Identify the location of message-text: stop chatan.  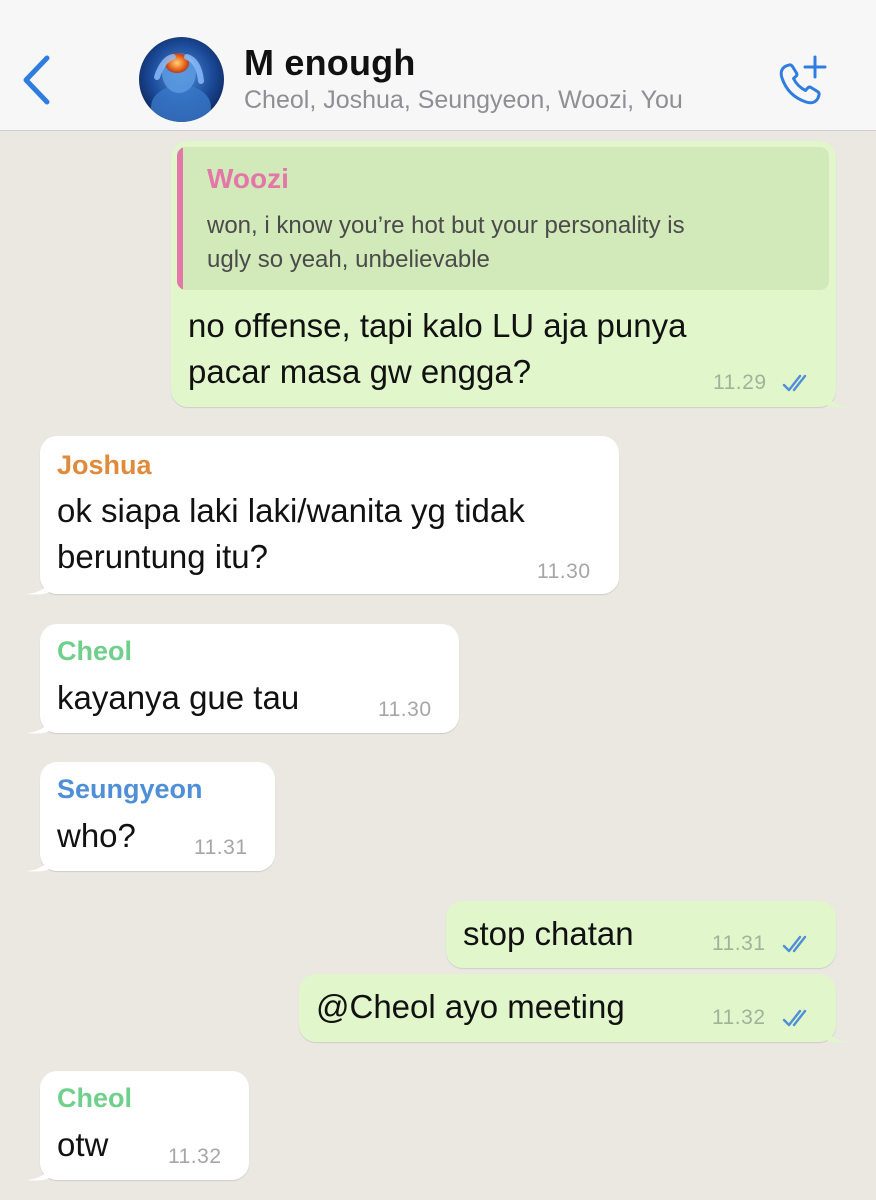
(548, 933).